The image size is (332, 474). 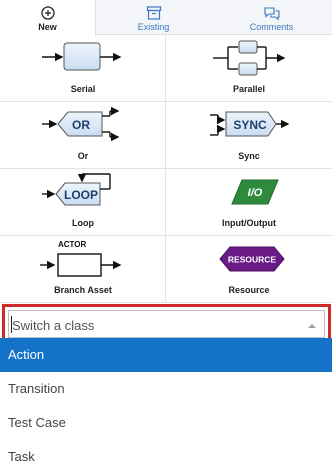 I want to click on sync-shape-icon: SYNC, so click(x=250, y=124).